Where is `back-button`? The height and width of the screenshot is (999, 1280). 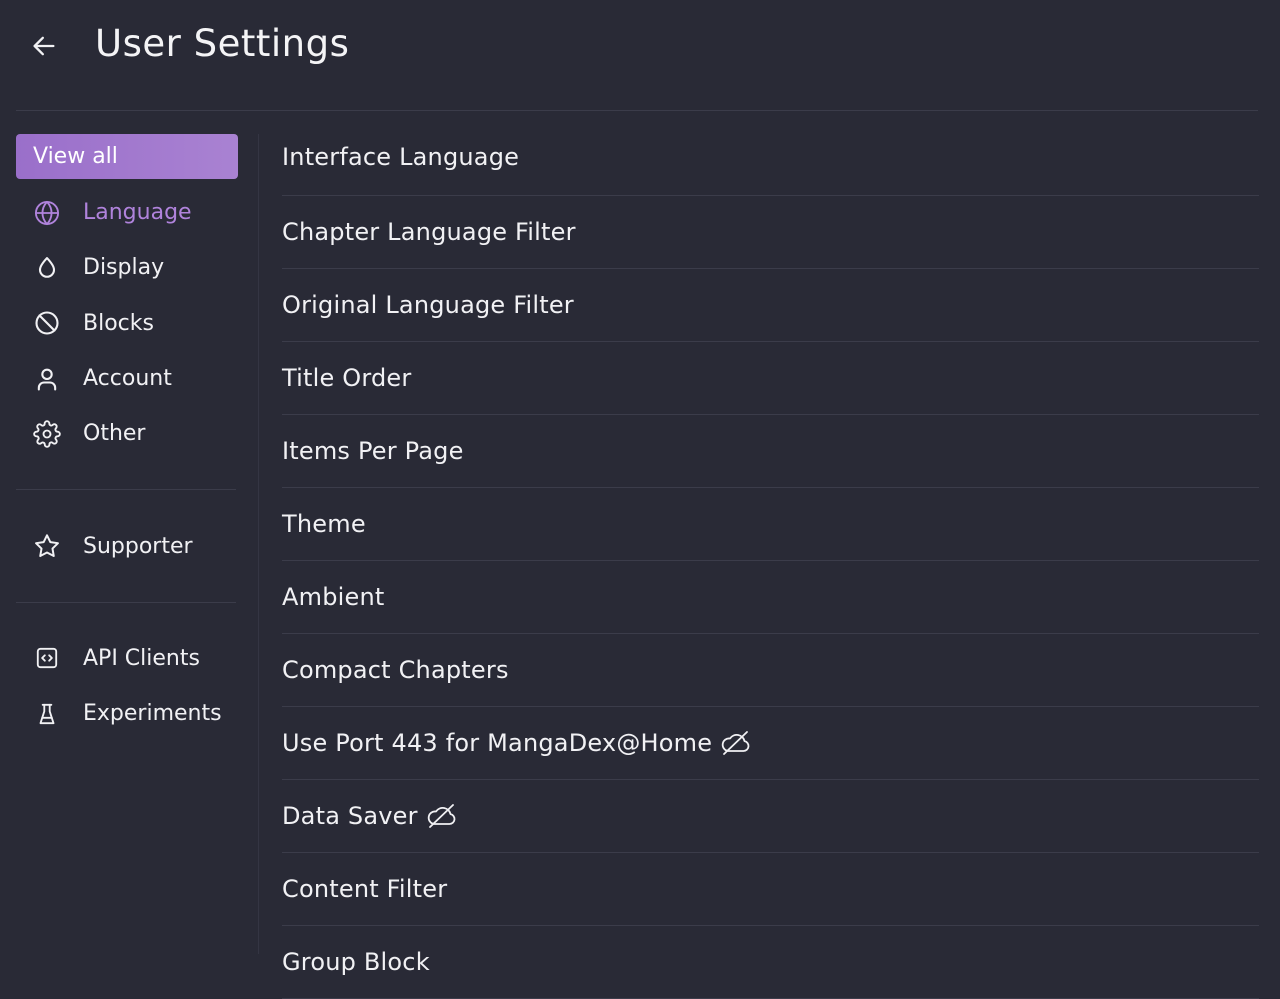
back-button is located at coordinates (44, 46).